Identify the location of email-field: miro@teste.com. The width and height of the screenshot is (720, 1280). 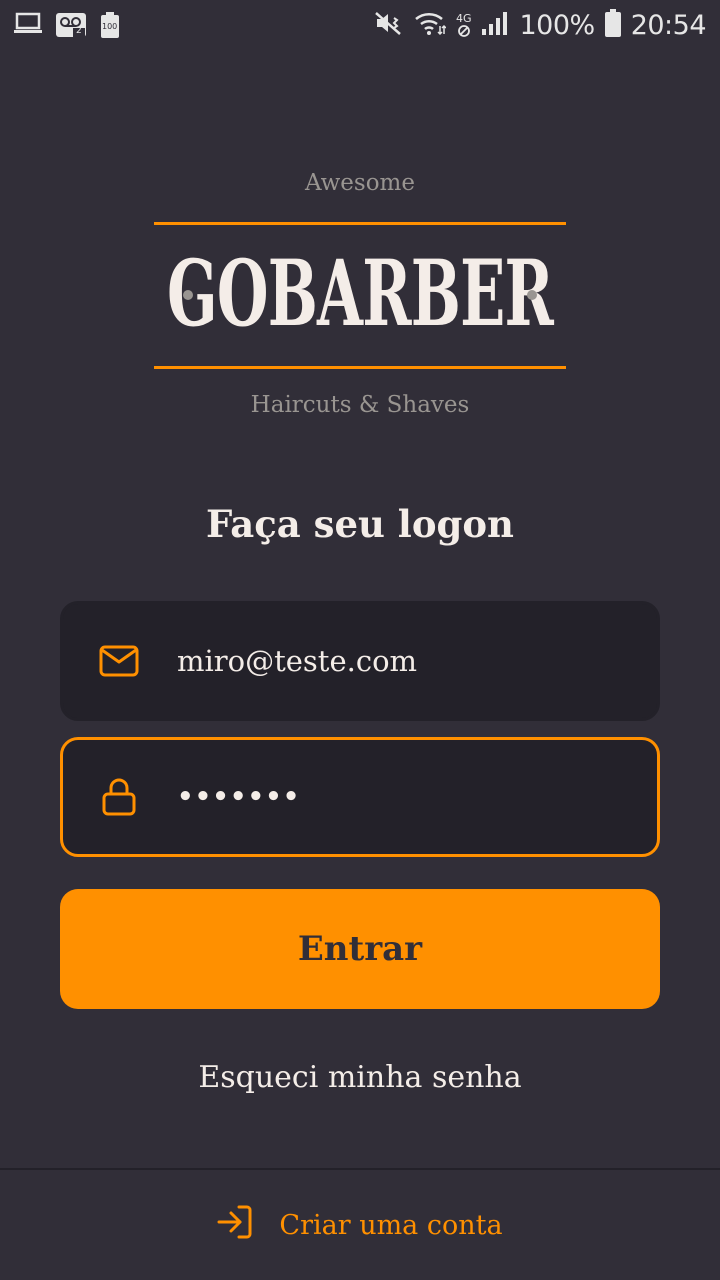
(360, 661).